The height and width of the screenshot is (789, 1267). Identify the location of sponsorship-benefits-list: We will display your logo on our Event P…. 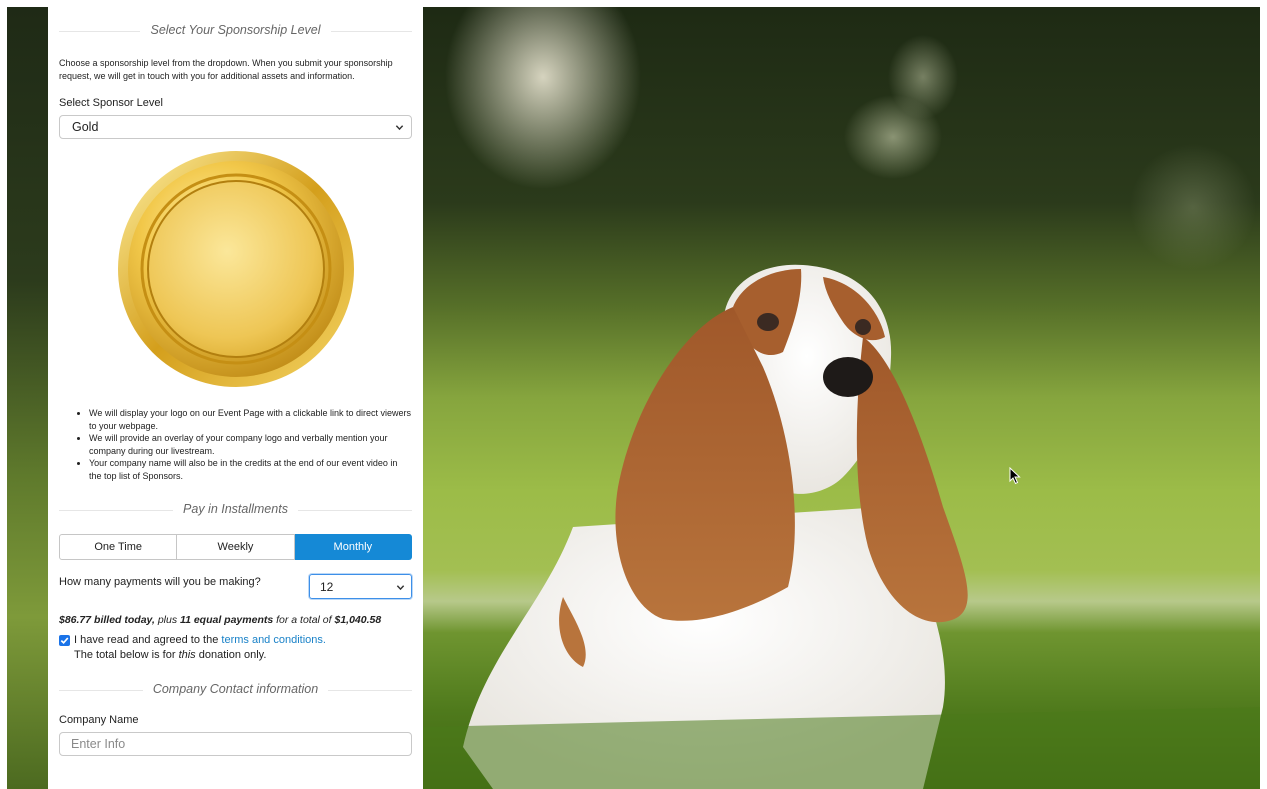
(235, 444).